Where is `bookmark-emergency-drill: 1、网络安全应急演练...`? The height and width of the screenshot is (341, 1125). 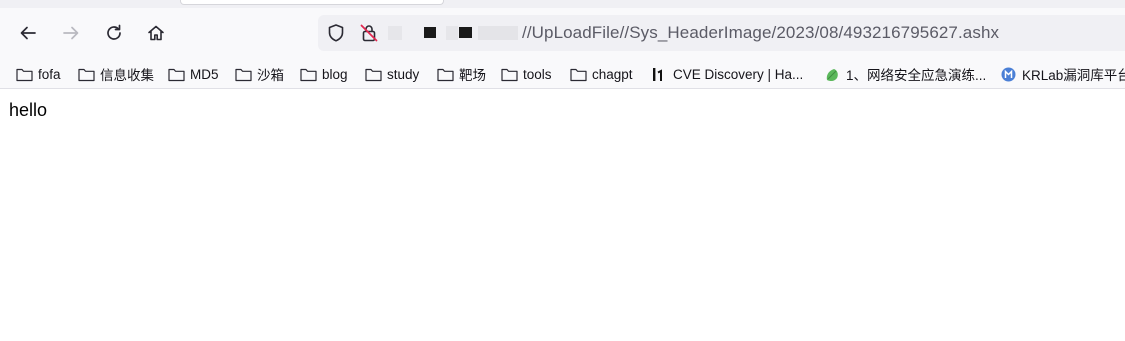 bookmark-emergency-drill: 1、网络安全应急演练... is located at coordinates (905, 74).